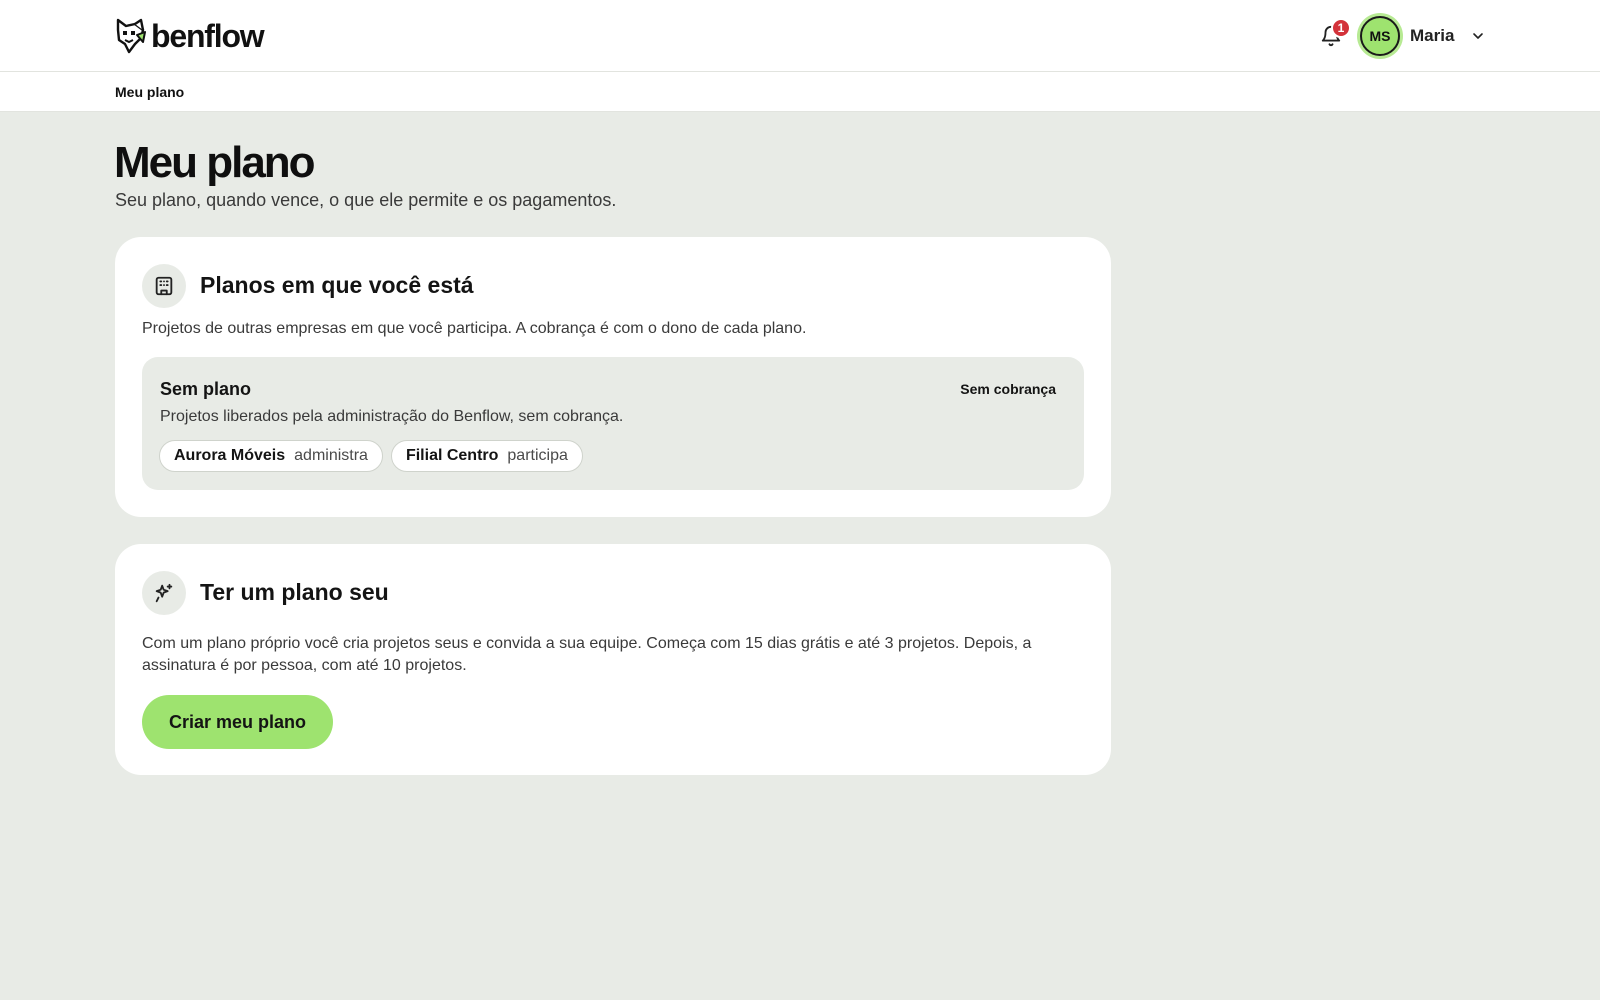  Describe the element at coordinates (208, 36) in the screenshot. I see `logo-text: benflow` at that location.